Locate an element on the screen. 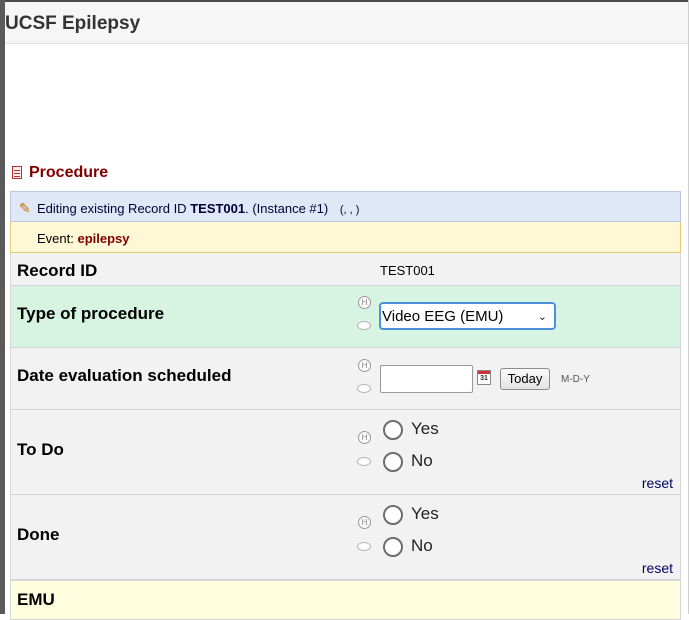  done-no-label: No is located at coordinates (422, 546).